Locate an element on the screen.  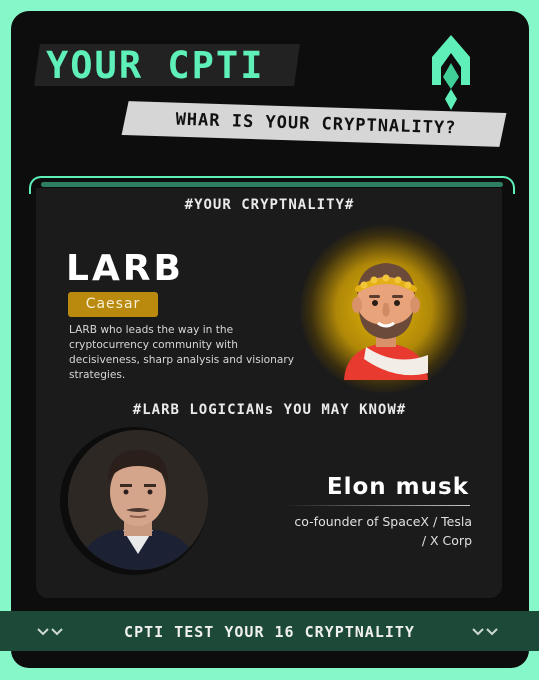
people-section-title: #LARB LOGICIANs YOU MAY KNOW# is located at coordinates (269, 410).